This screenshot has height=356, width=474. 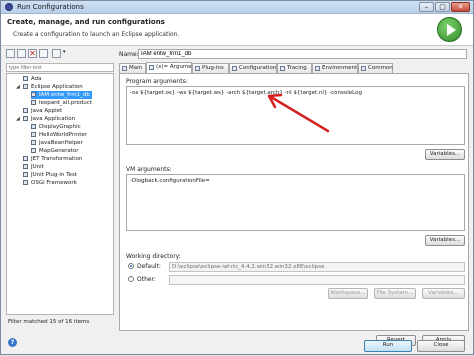 What do you see at coordinates (42, 111) in the screenshot?
I see `tree-item-java-applet: Java Applet` at bounding box center [42, 111].